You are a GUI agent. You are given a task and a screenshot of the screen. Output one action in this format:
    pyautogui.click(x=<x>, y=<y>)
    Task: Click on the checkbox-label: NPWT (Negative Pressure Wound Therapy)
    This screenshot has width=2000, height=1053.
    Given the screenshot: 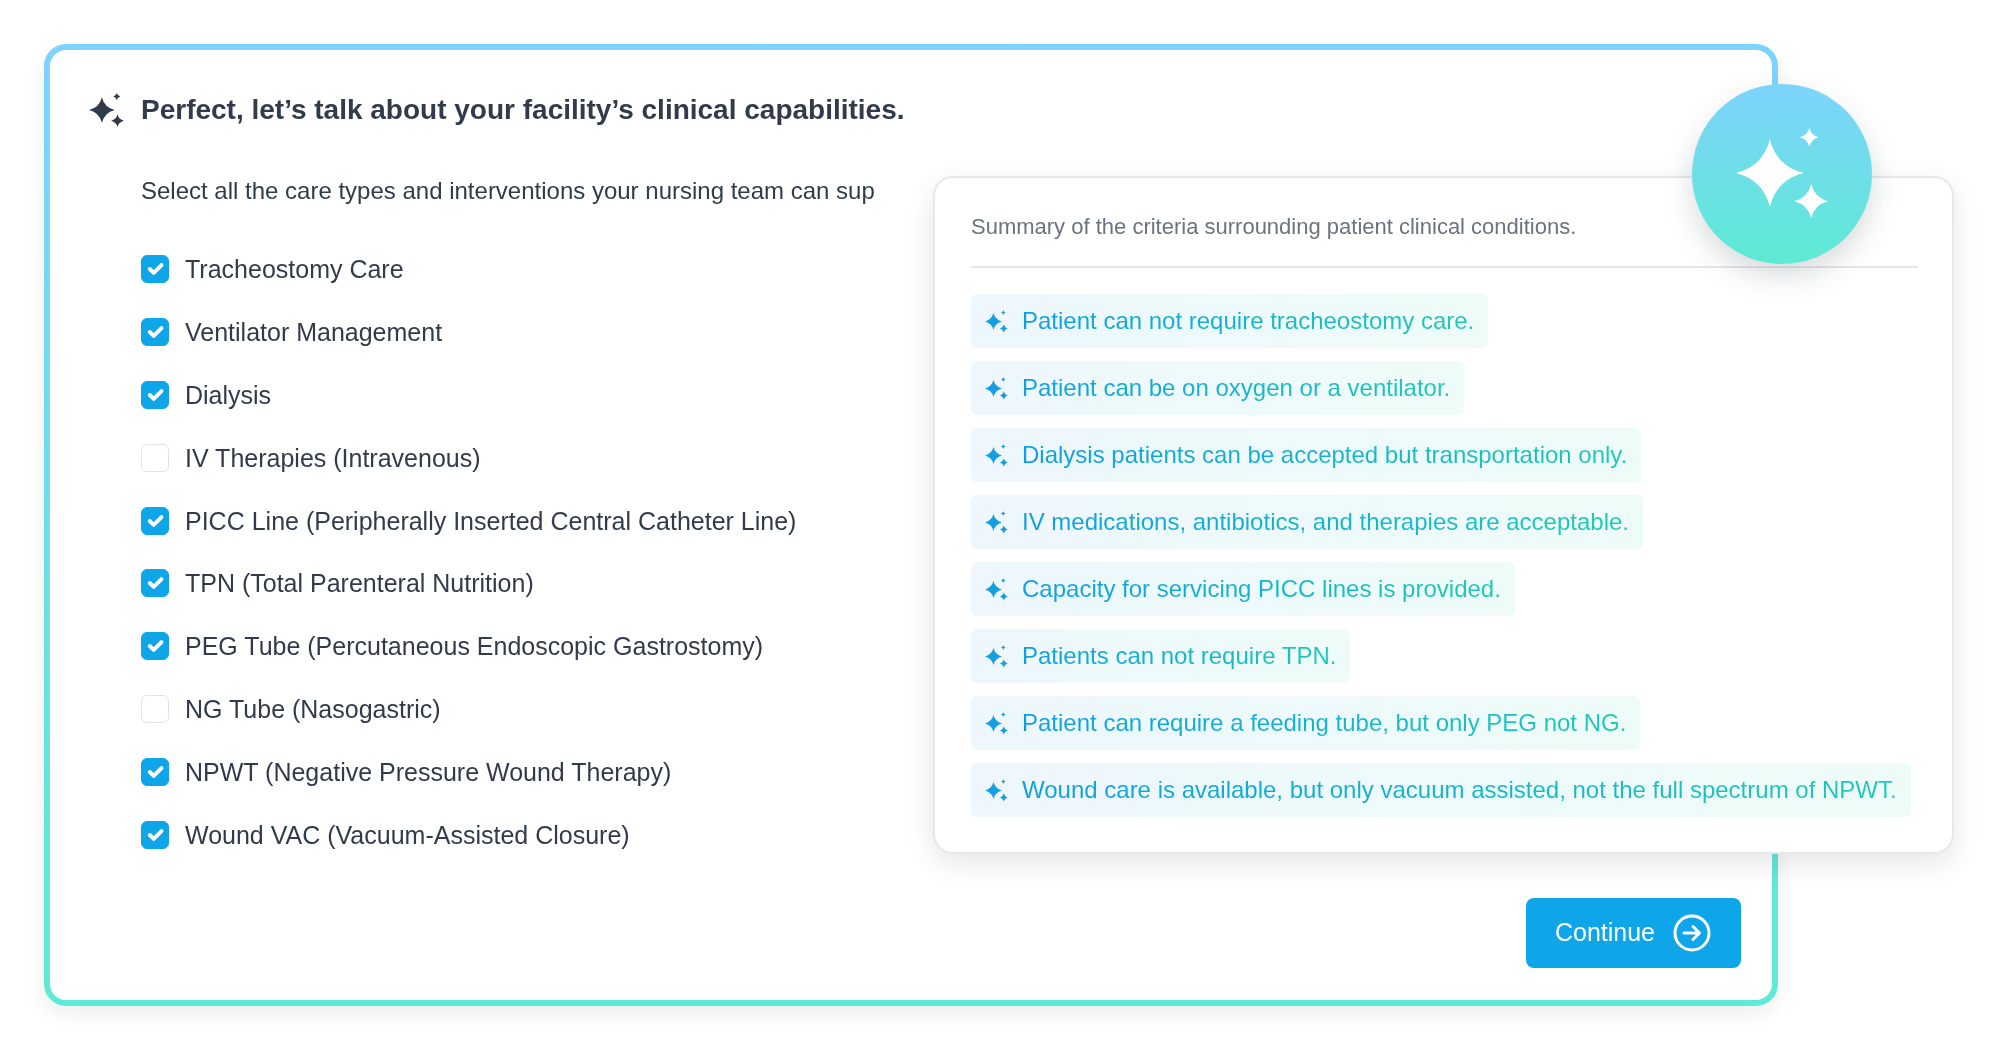 What is the action you would take?
    pyautogui.click(x=428, y=772)
    